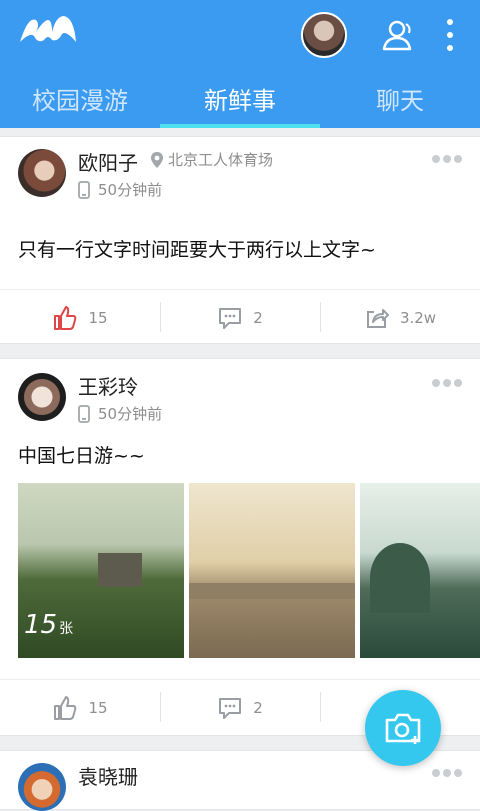 This screenshot has height=811, width=480. I want to click on share-button: 3.2w, so click(400, 318).